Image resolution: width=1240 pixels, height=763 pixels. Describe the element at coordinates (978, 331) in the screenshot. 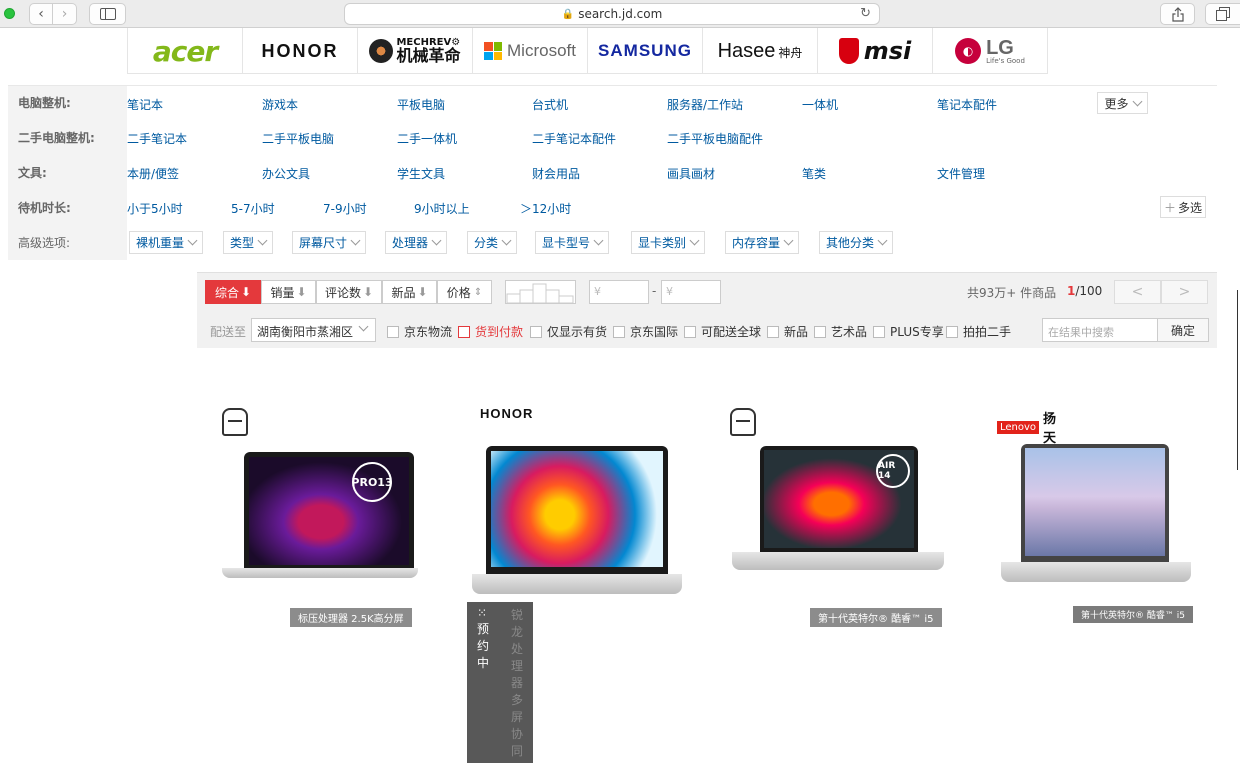

I see `checkbox-paipai: 拍拍二手` at that location.